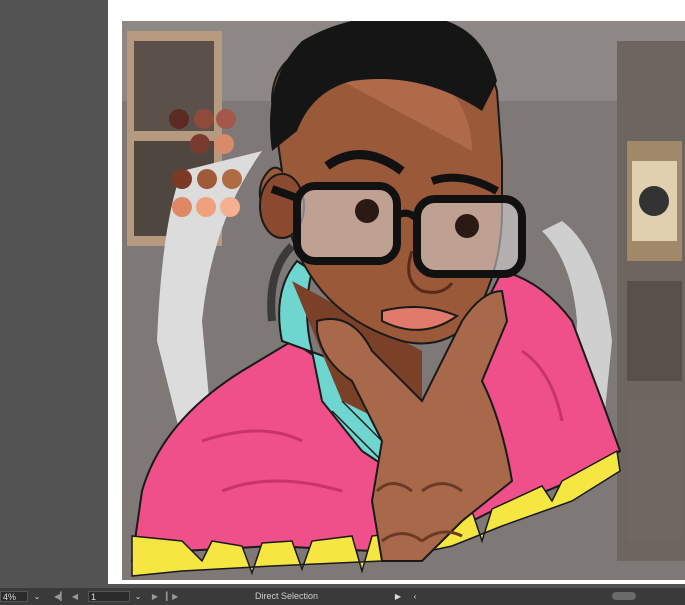  I want to click on horizontal-scrollbar-thumb, so click(624, 596).